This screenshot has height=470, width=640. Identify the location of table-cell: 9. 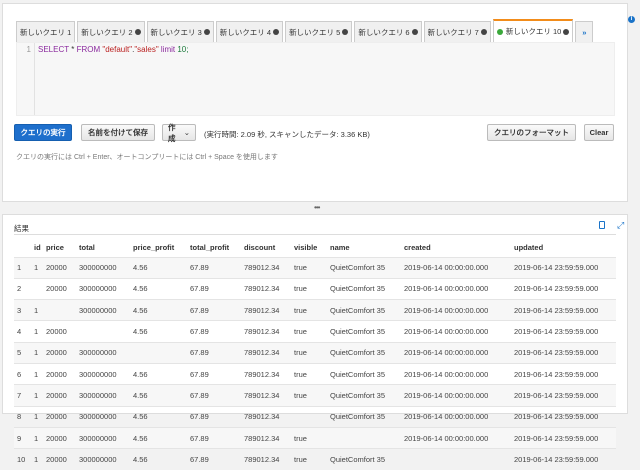
(22, 437).